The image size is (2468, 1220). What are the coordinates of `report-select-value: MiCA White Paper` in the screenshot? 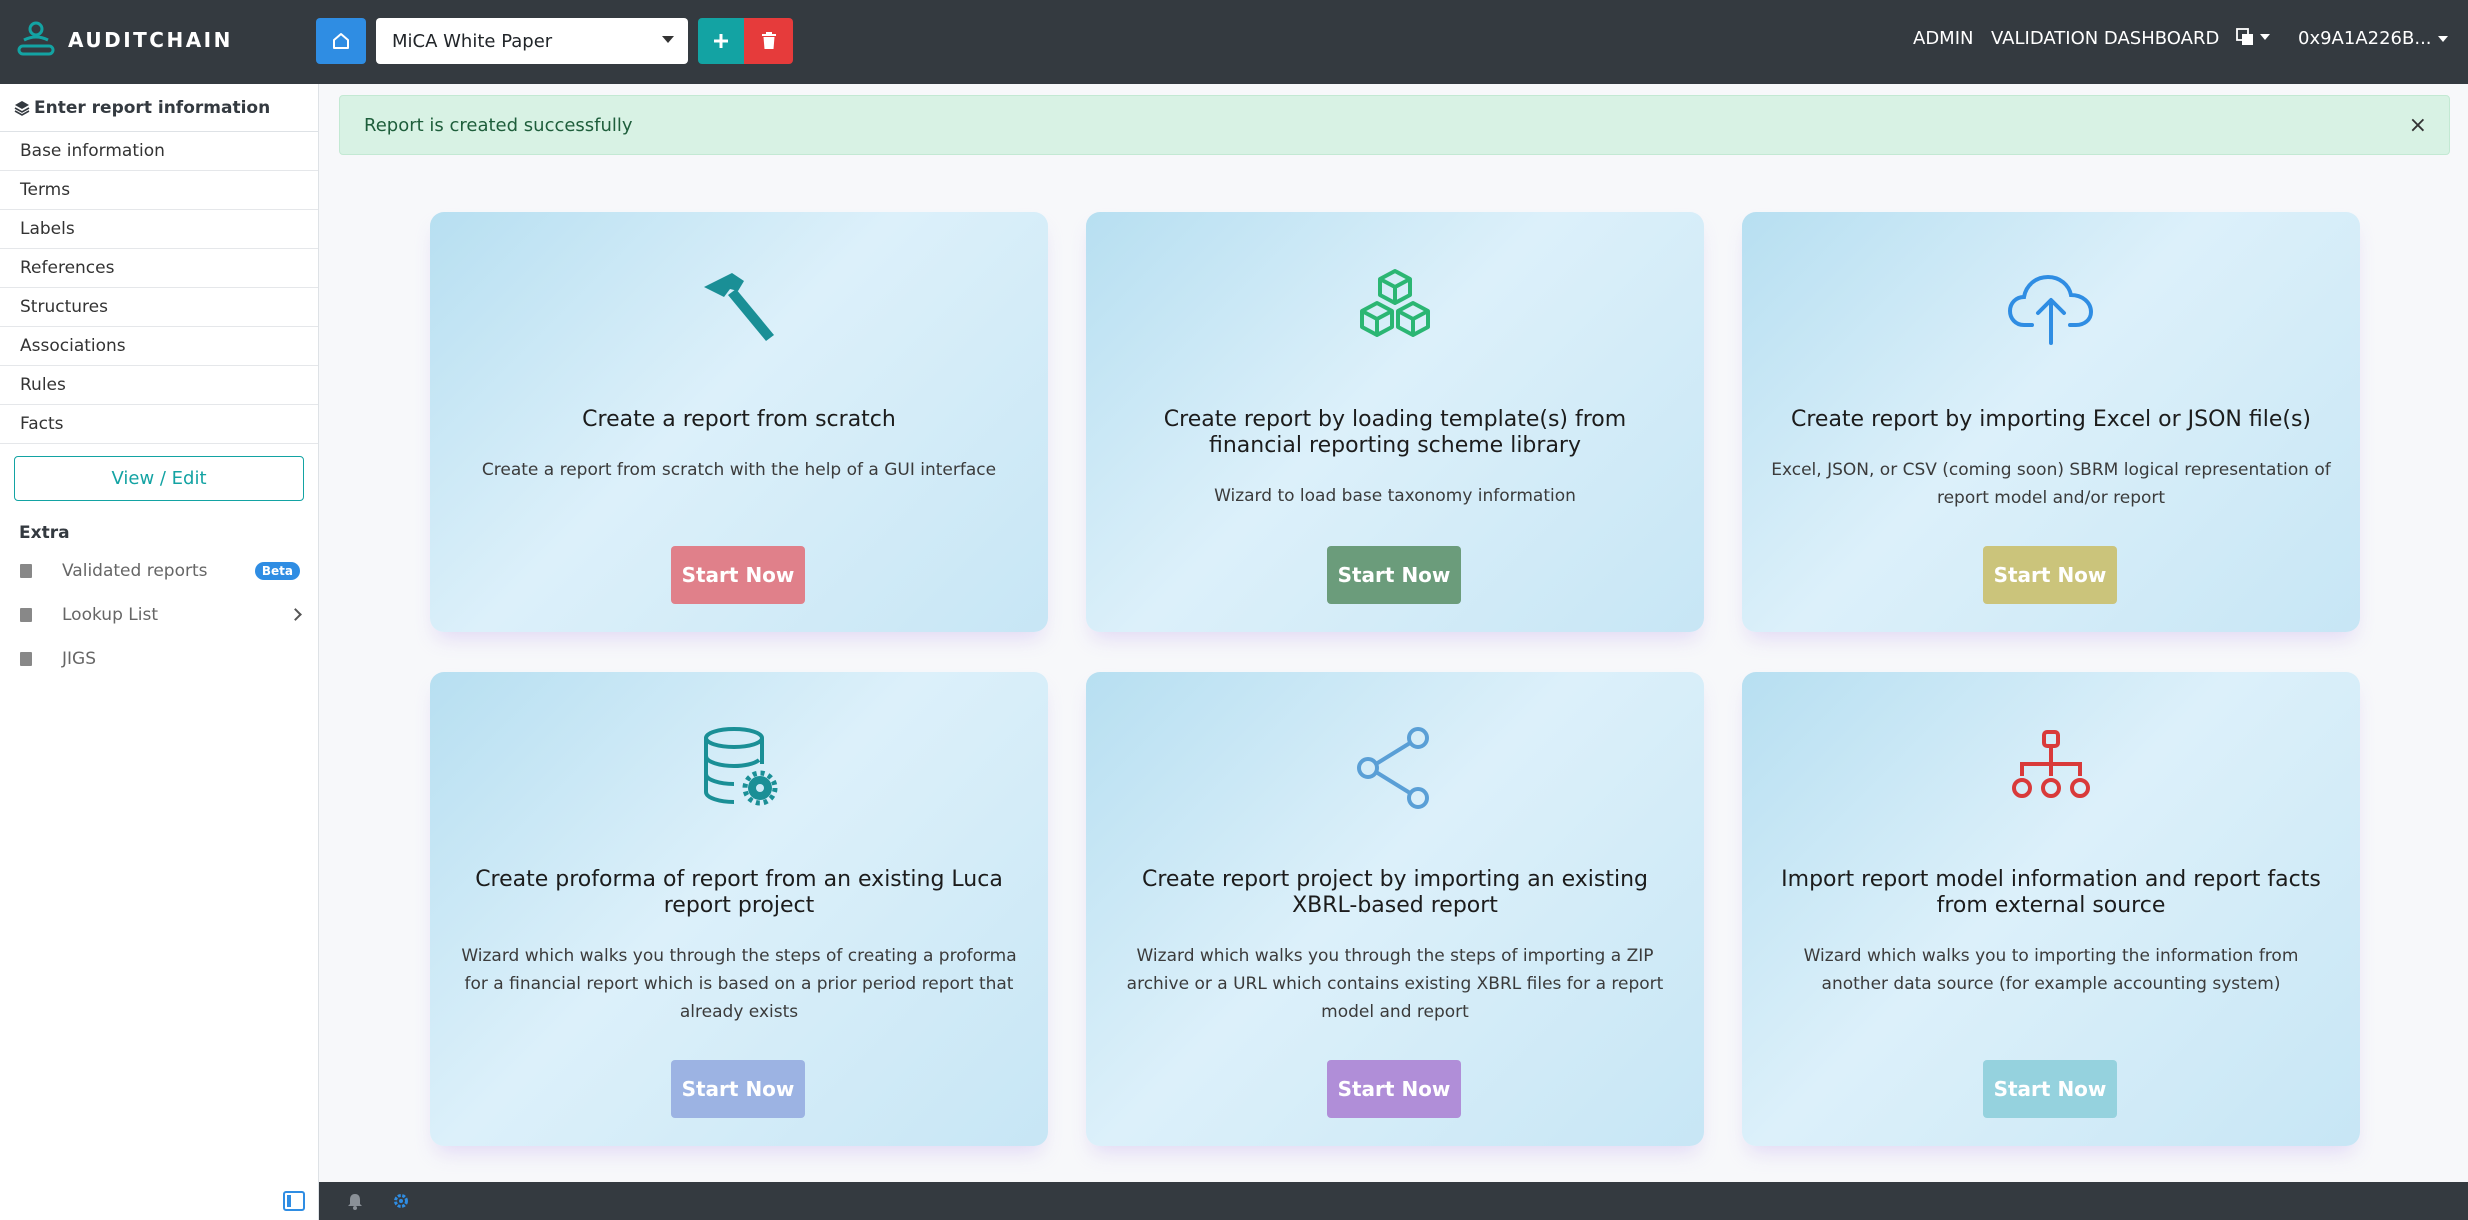 It's located at (472, 41).